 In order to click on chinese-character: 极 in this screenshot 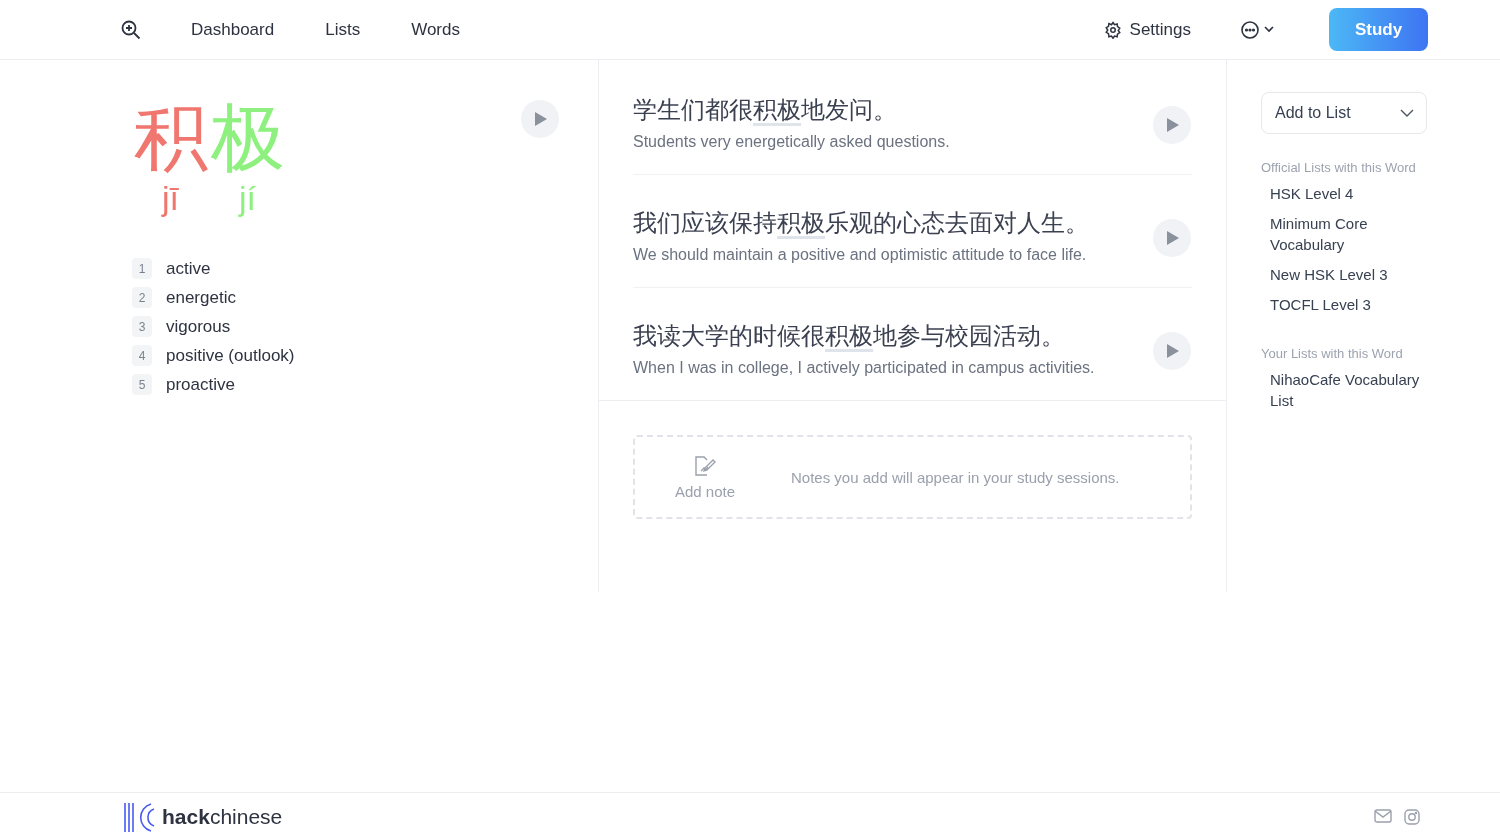, I will do `click(247, 137)`.